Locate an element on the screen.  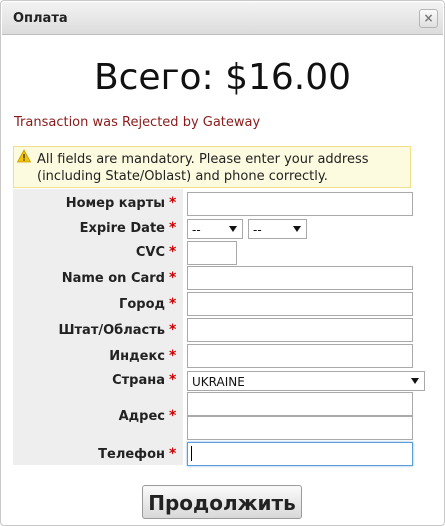
dialog-title: Оплата is located at coordinates (40, 18).